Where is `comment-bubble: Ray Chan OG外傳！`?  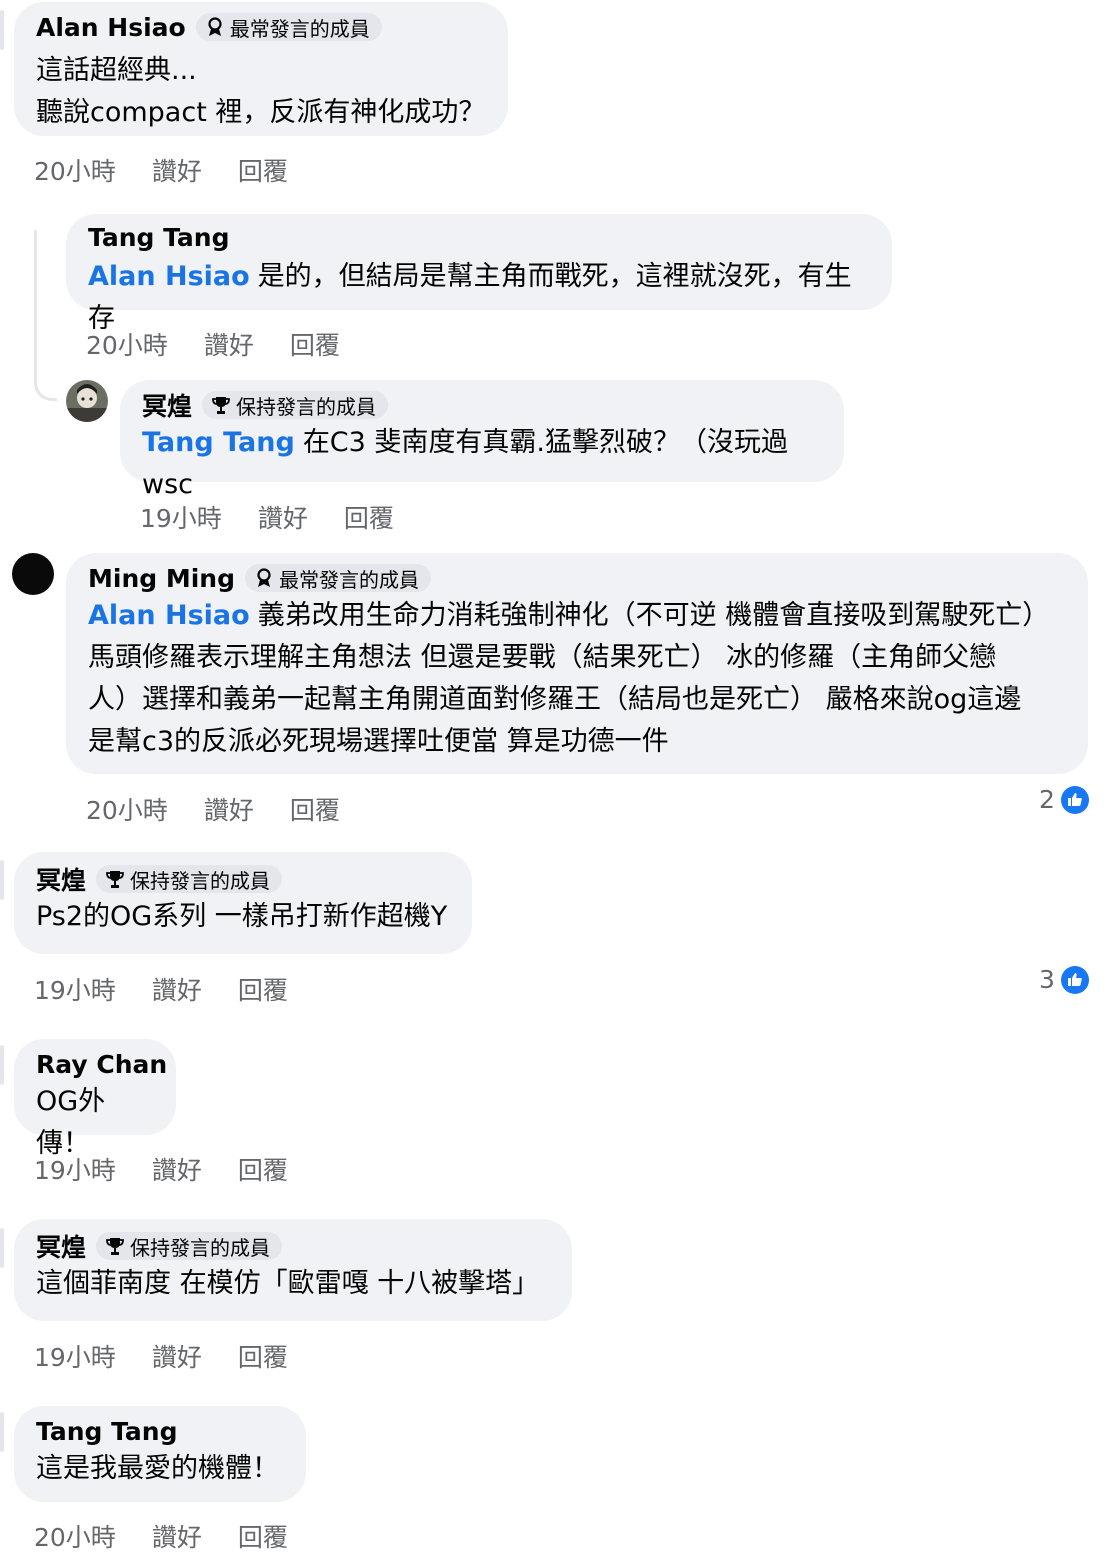
comment-bubble: Ray Chan OG外傳！ is located at coordinates (95, 1099).